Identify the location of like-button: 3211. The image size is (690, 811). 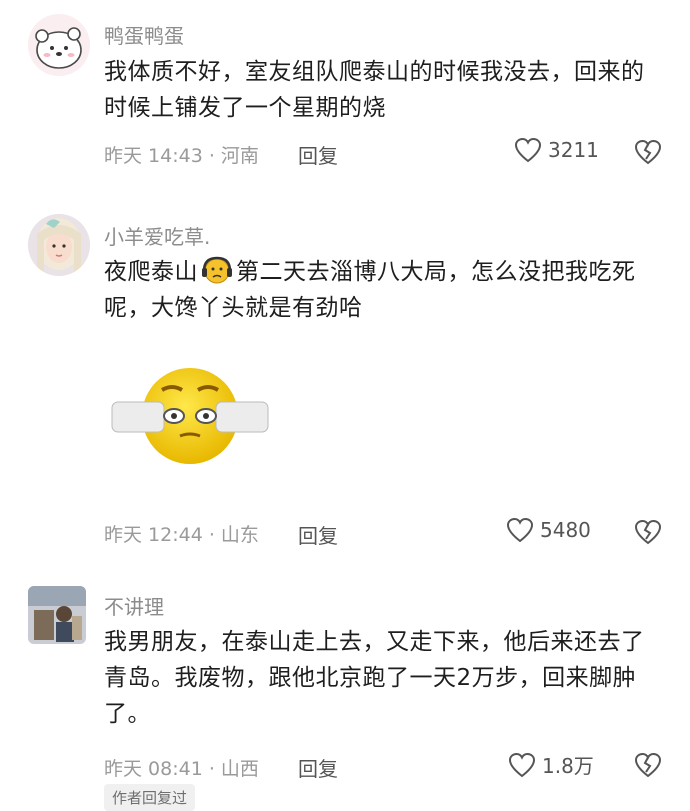
(556, 150).